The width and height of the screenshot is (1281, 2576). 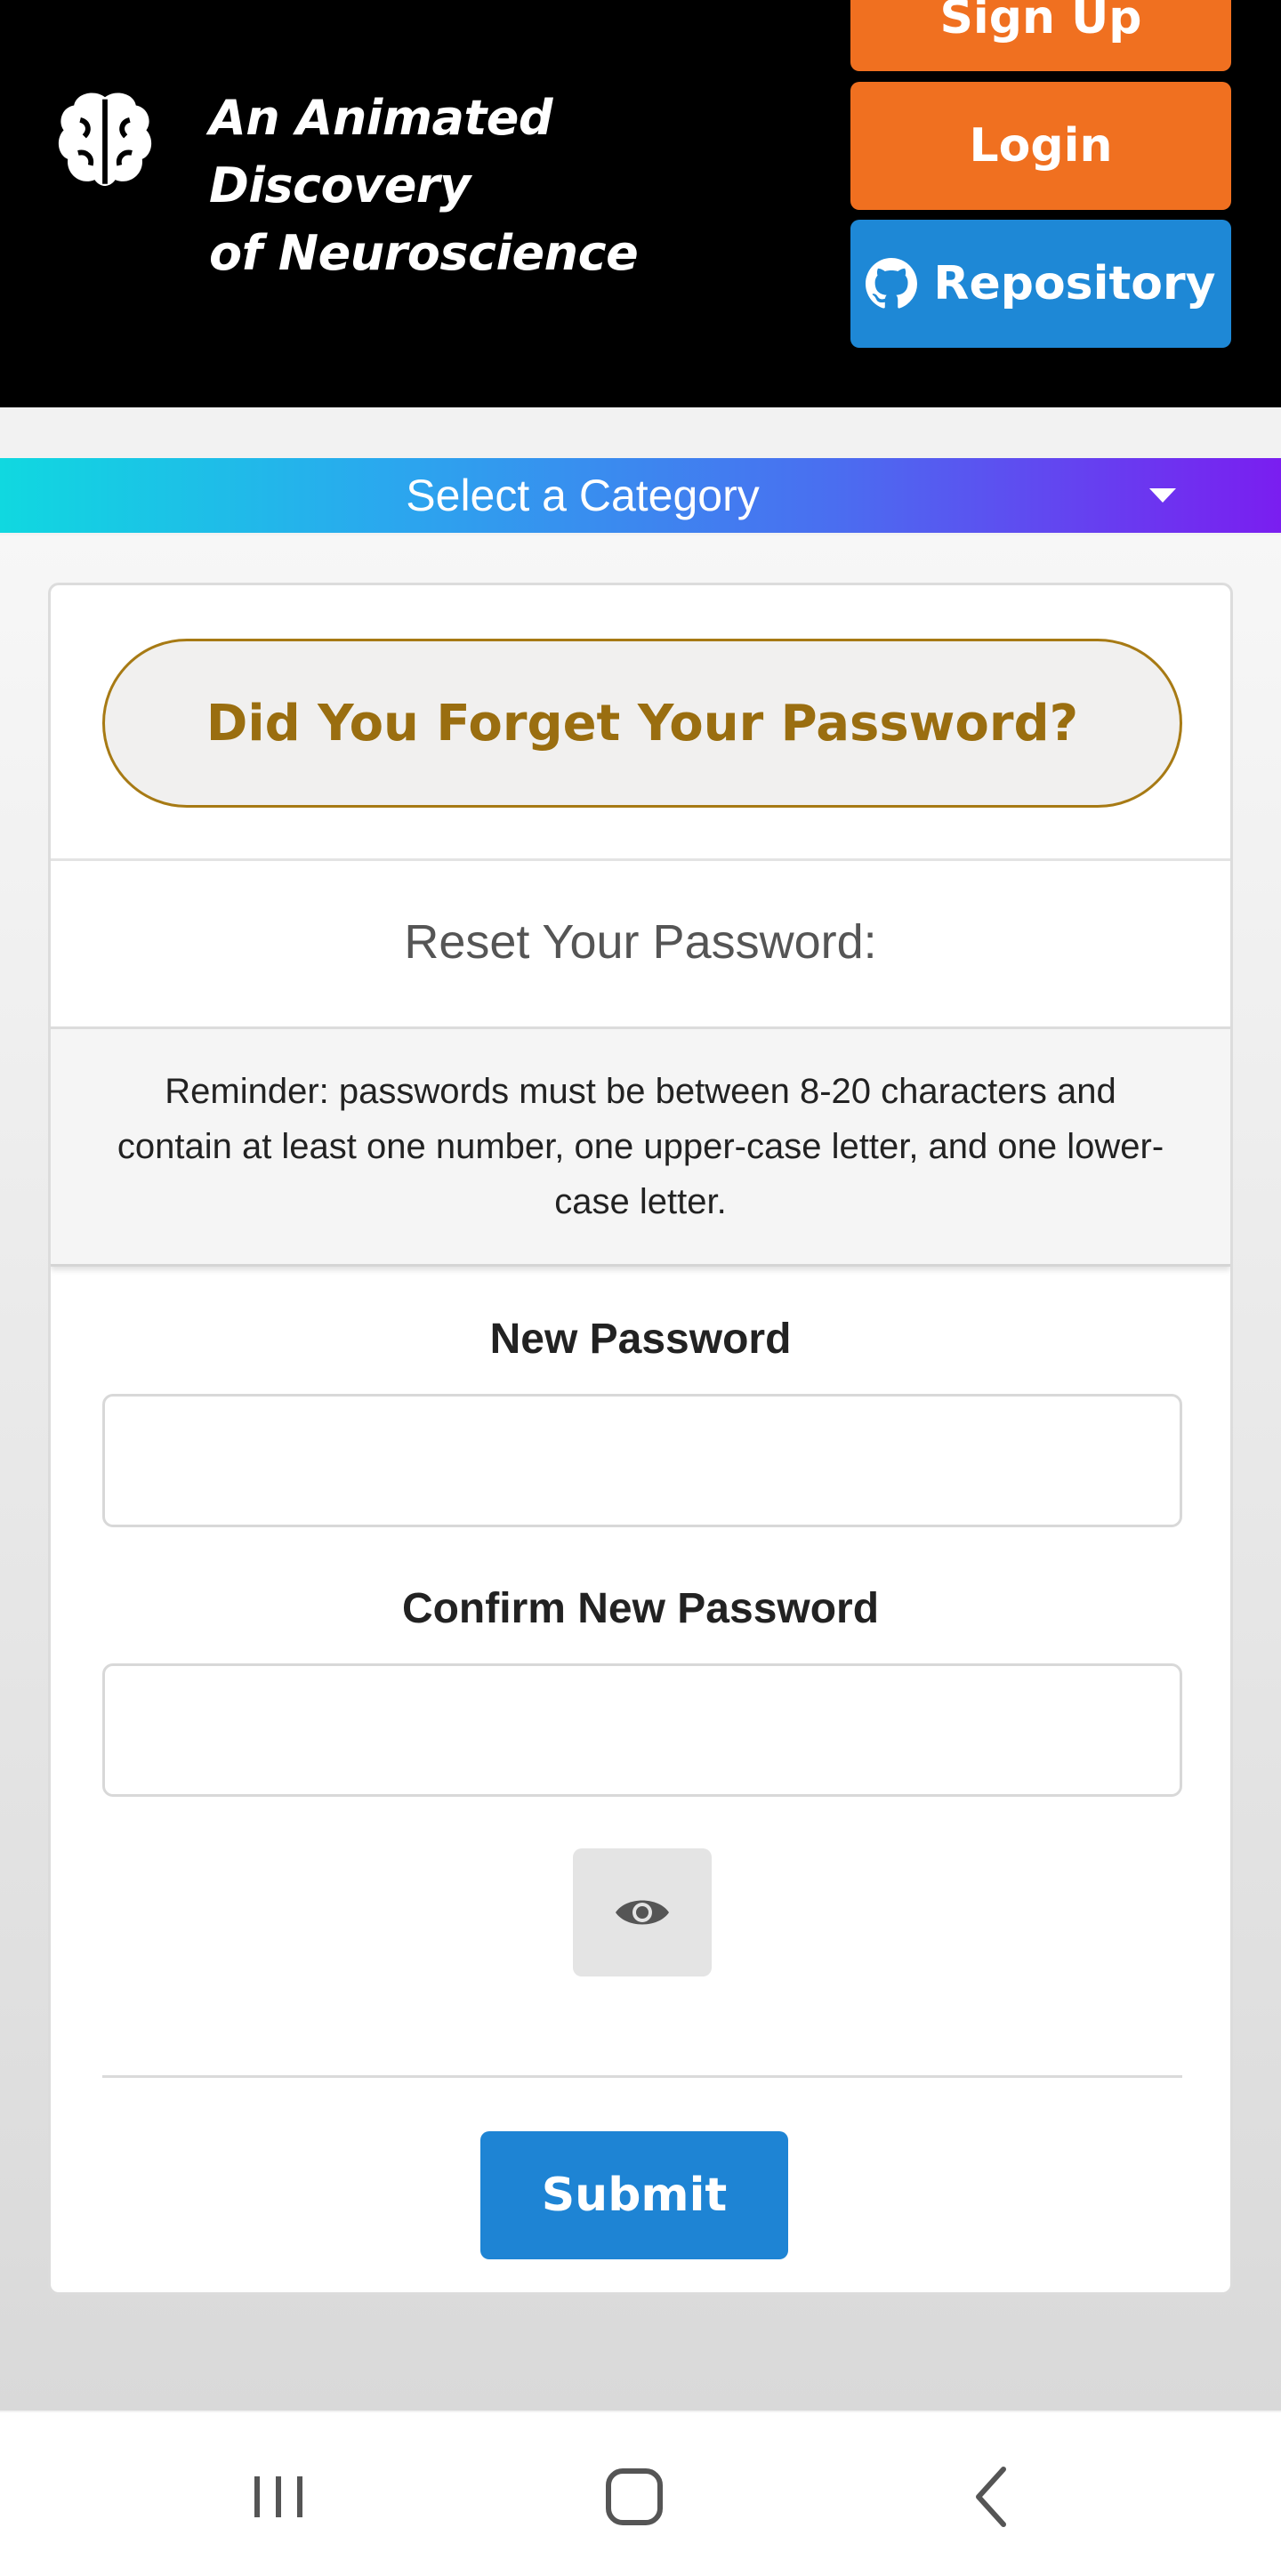 I want to click on signup-label: Sign Up, so click(x=1040, y=22).